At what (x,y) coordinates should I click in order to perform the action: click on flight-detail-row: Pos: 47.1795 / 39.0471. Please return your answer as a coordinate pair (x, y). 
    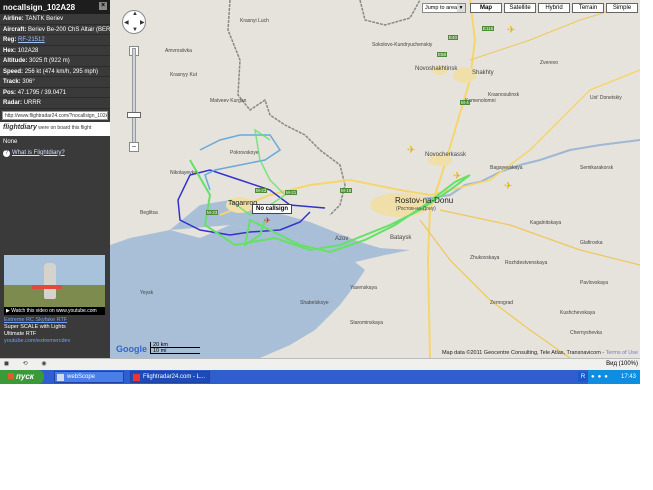
    Looking at the image, I should click on (55, 93).